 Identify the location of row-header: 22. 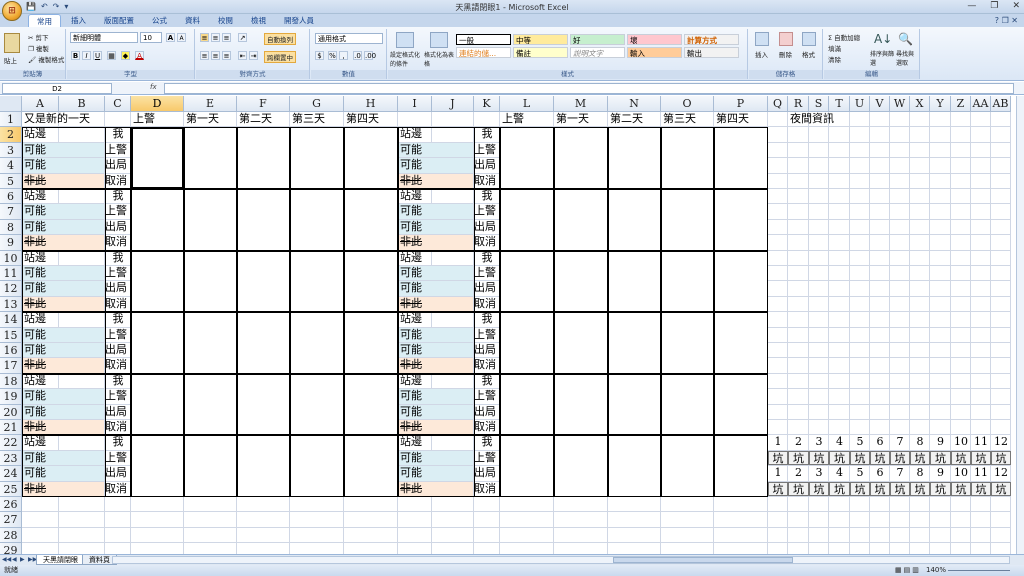
(11, 443).